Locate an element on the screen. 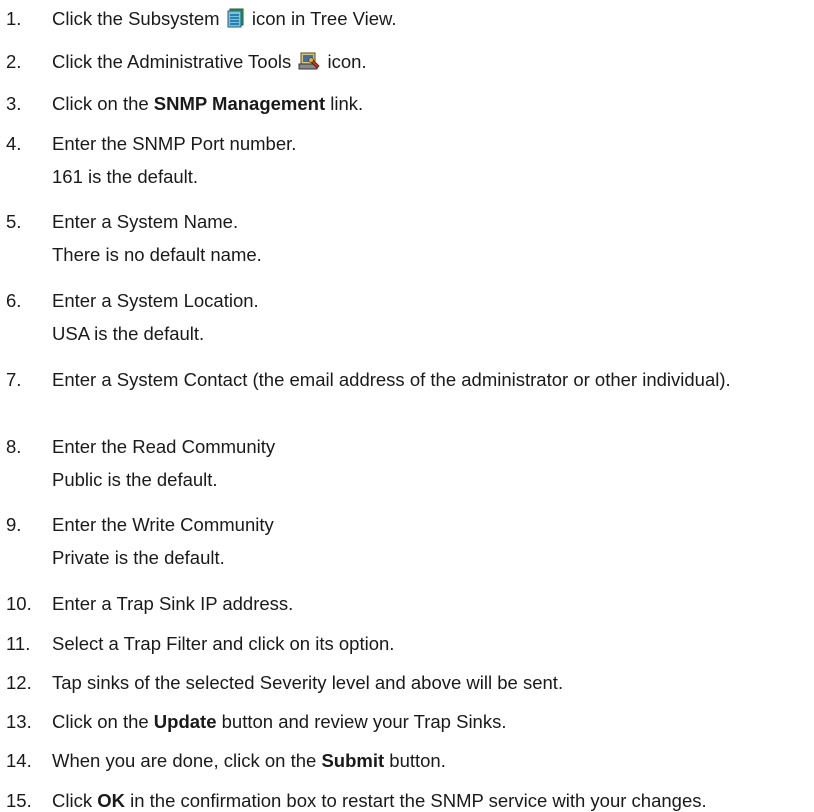 This screenshot has width=814, height=812. step-number: 5. is located at coordinates (14, 221).